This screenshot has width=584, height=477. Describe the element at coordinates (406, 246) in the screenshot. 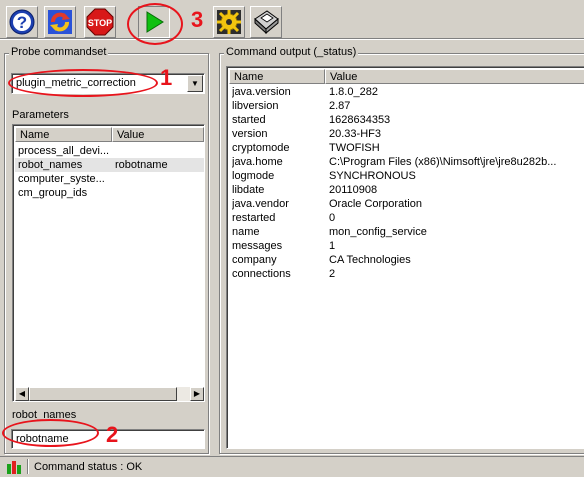

I see `output-row: messages 1` at that location.